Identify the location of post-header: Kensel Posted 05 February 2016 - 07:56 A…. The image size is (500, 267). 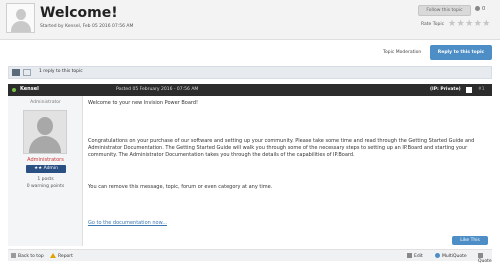
(250, 90).